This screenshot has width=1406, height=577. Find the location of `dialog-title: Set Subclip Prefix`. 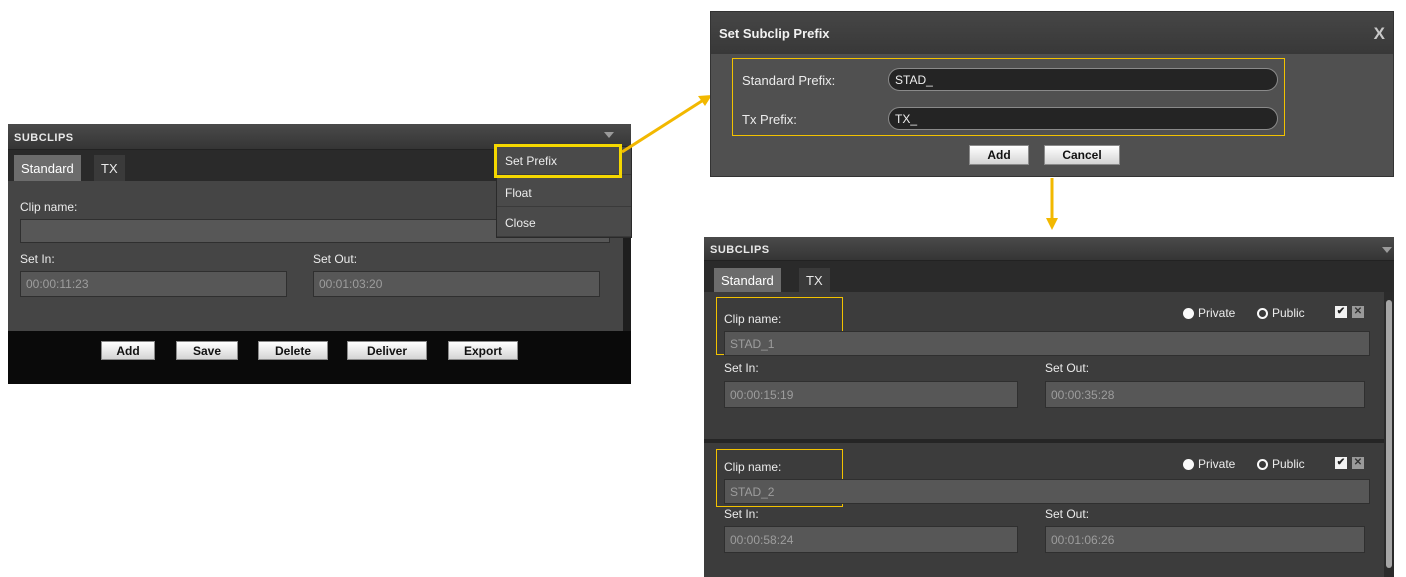

dialog-title: Set Subclip Prefix is located at coordinates (774, 33).